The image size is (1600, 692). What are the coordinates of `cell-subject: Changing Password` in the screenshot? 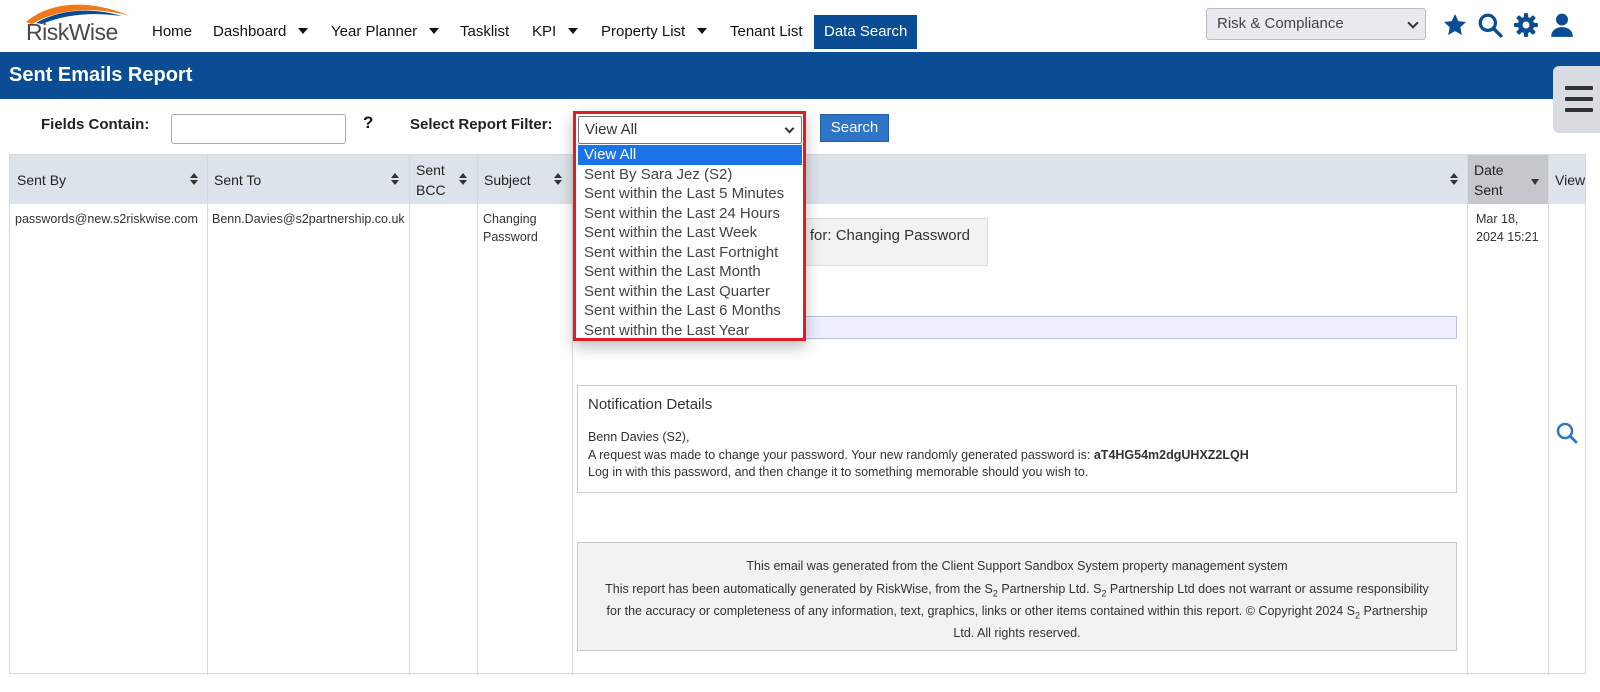 It's located at (510, 228).